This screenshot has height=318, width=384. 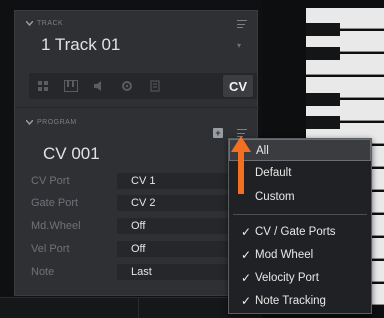 I want to click on param-label: Note, so click(x=43, y=272).